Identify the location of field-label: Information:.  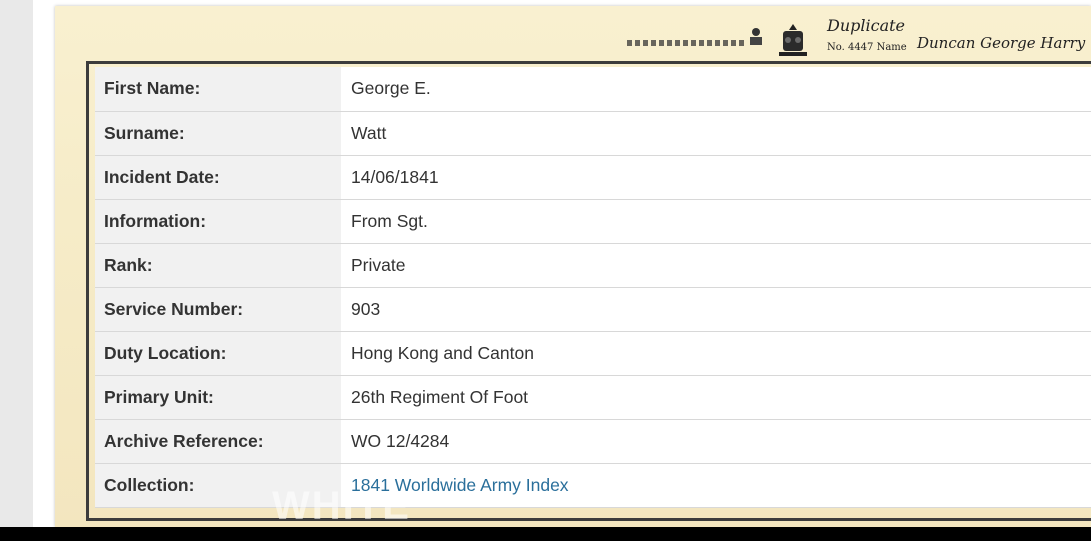
(218, 221).